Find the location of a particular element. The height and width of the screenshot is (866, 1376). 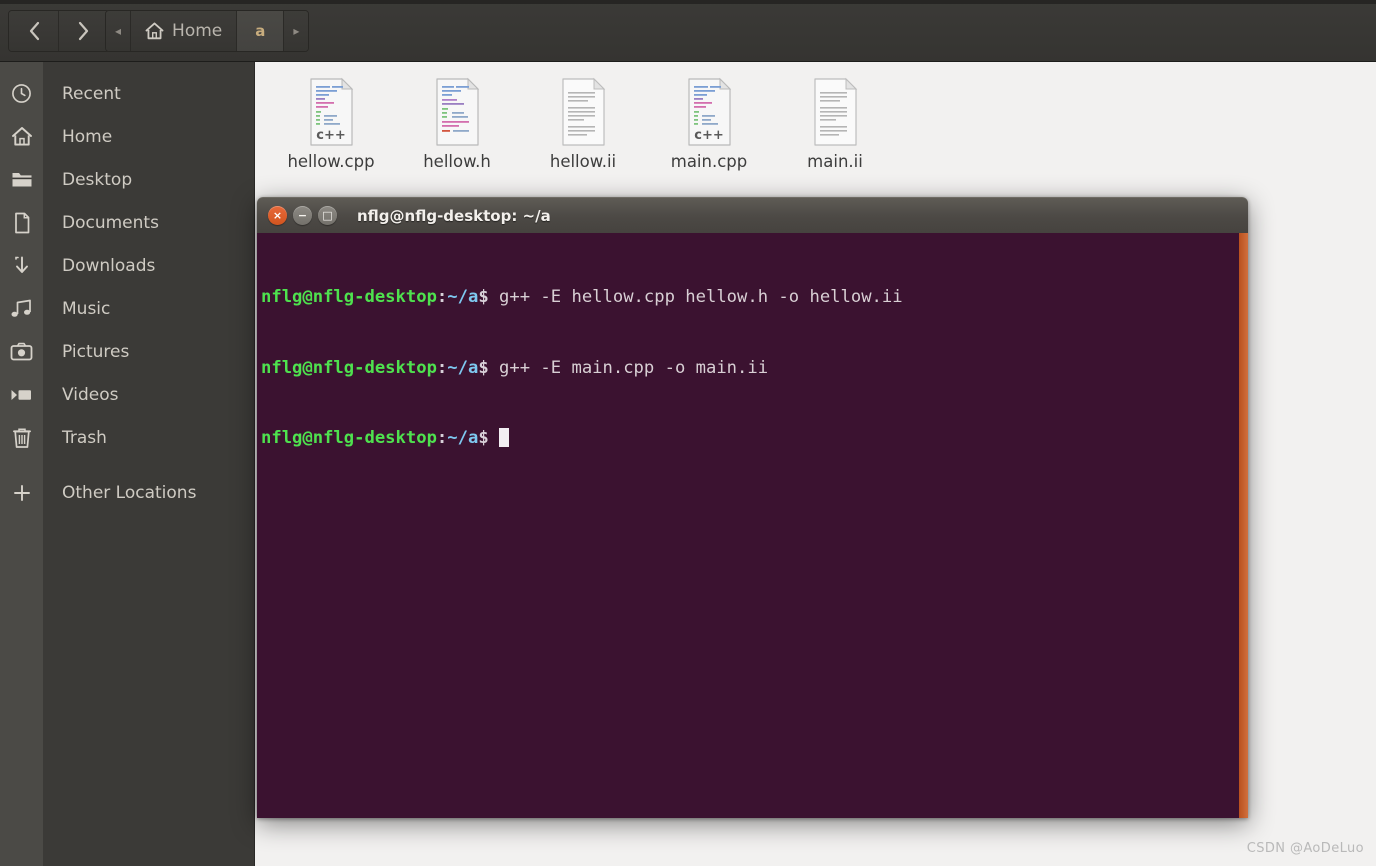

sidebar-item-label: Downloads is located at coordinates (109, 265).